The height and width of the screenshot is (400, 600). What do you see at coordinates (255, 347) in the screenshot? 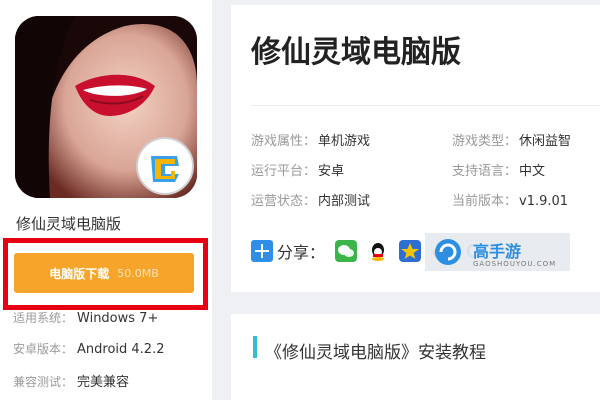
I see `section-accent-bar` at bounding box center [255, 347].